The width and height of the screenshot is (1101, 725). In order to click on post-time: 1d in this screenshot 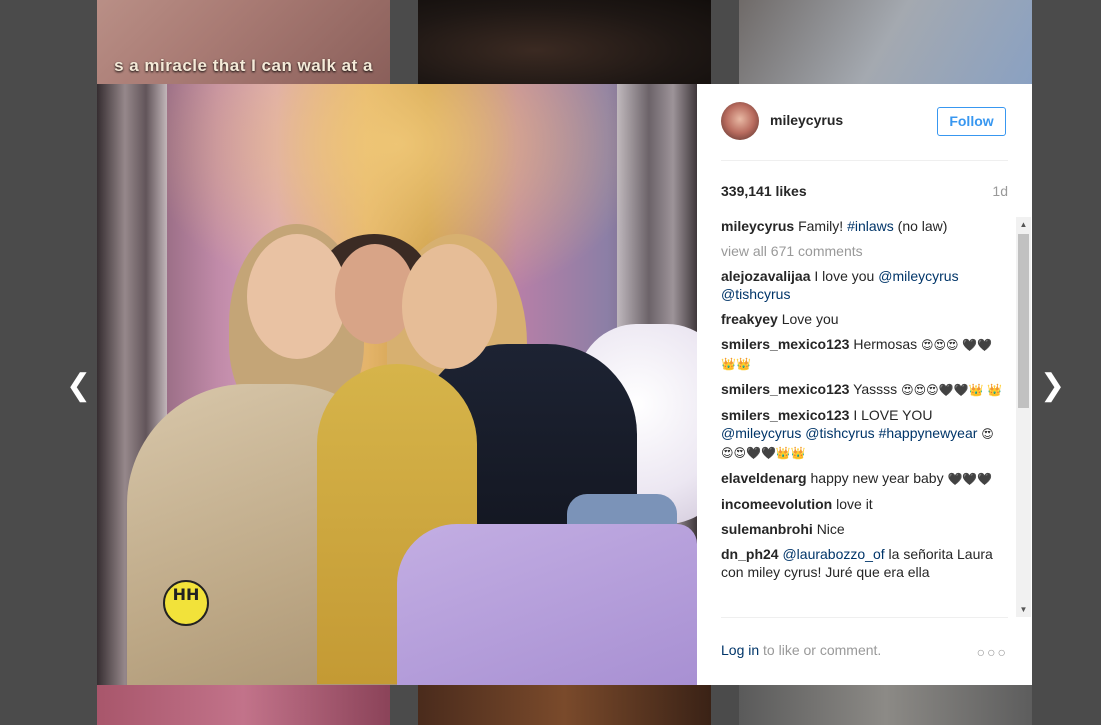, I will do `click(1000, 191)`.